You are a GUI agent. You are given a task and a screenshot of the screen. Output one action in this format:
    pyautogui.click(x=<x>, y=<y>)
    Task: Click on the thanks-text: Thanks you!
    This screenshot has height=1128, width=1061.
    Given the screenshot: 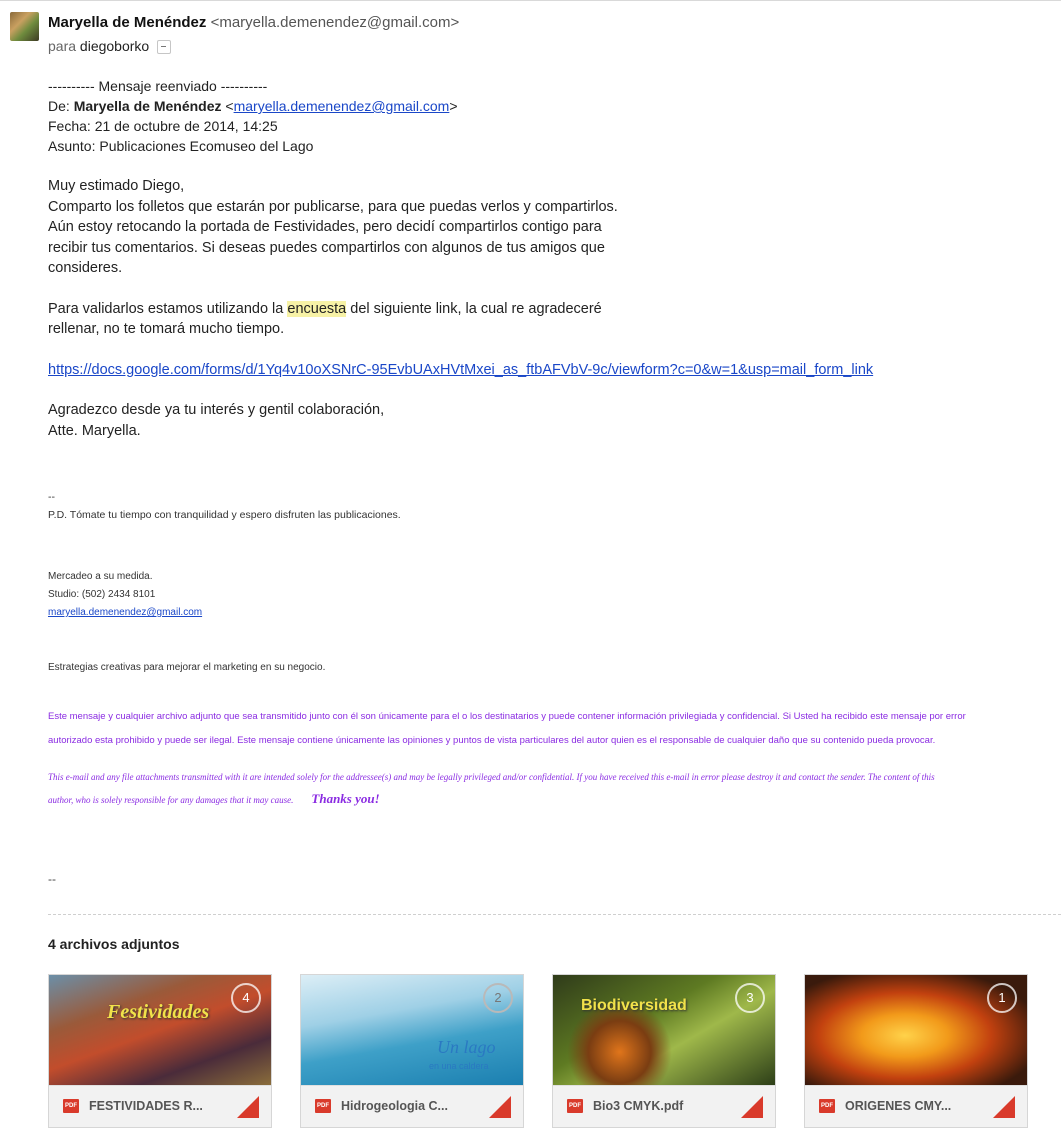 What is the action you would take?
    pyautogui.click(x=345, y=798)
    